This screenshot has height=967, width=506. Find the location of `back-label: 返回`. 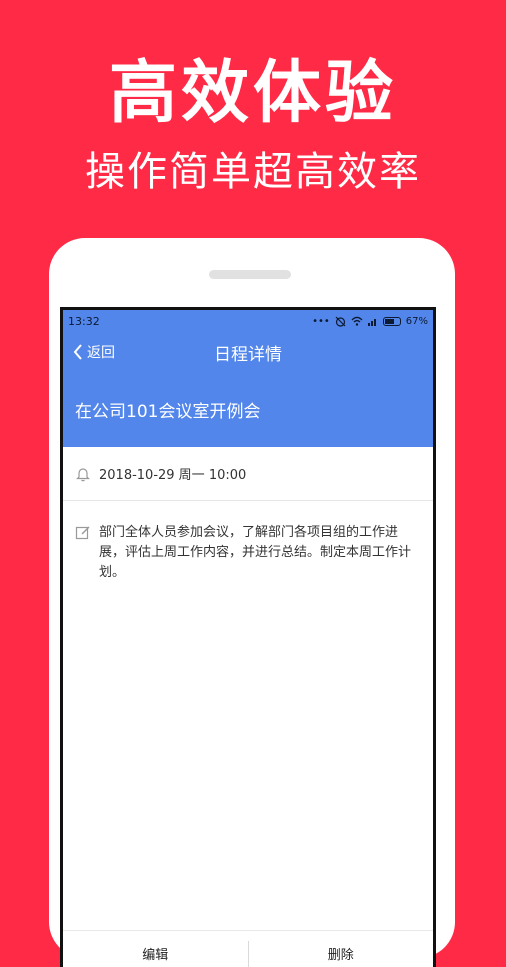

back-label: 返回 is located at coordinates (101, 353).